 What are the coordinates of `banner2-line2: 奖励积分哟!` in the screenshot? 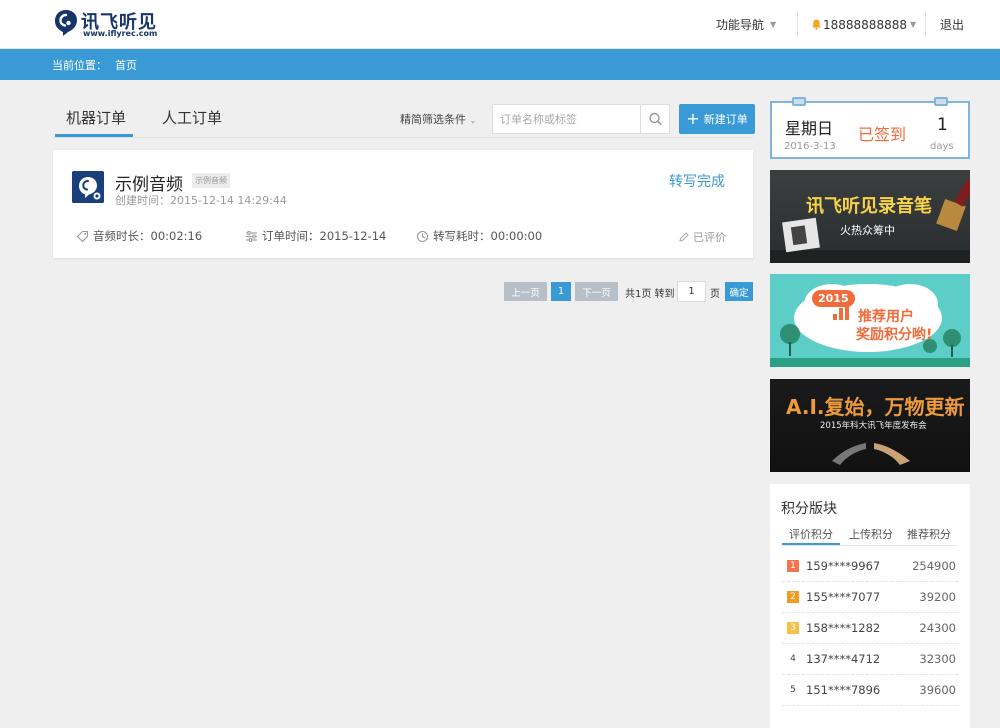 It's located at (894, 335).